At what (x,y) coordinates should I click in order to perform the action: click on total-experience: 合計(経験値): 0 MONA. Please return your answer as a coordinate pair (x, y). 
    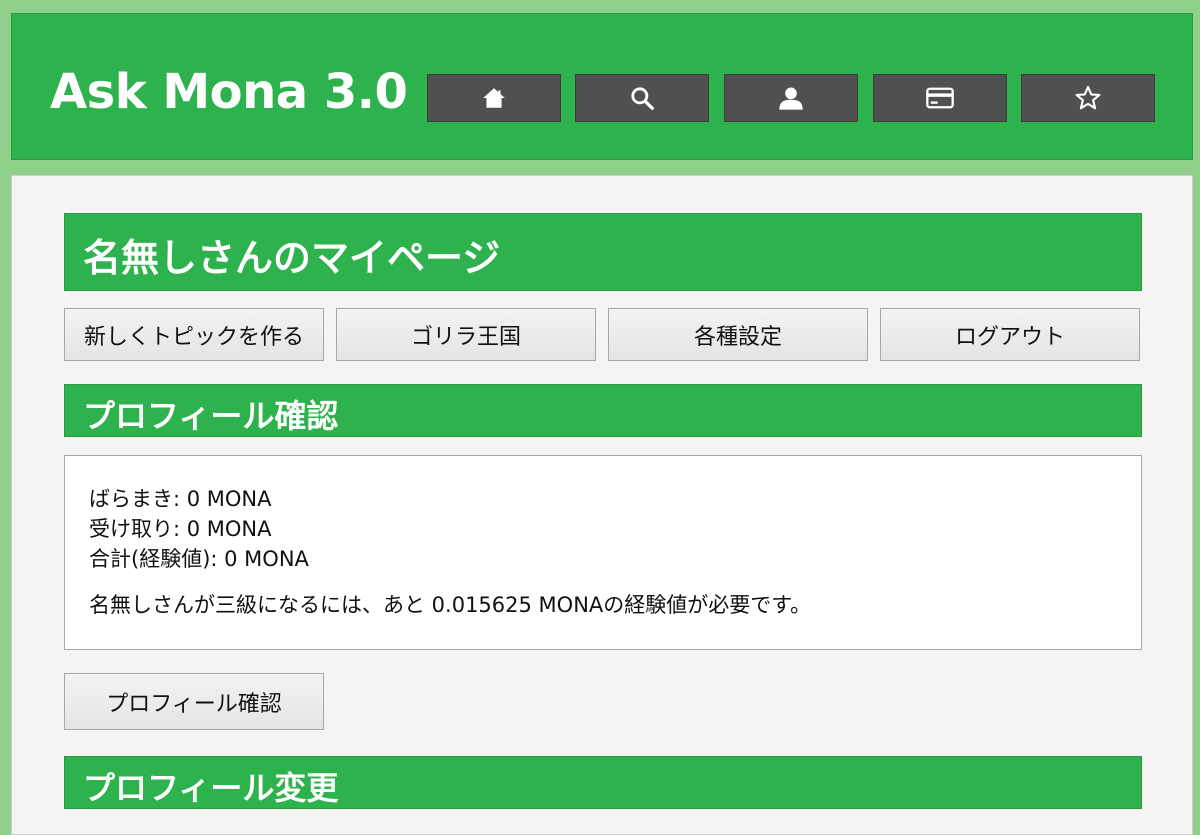
    Looking at the image, I should click on (199, 559).